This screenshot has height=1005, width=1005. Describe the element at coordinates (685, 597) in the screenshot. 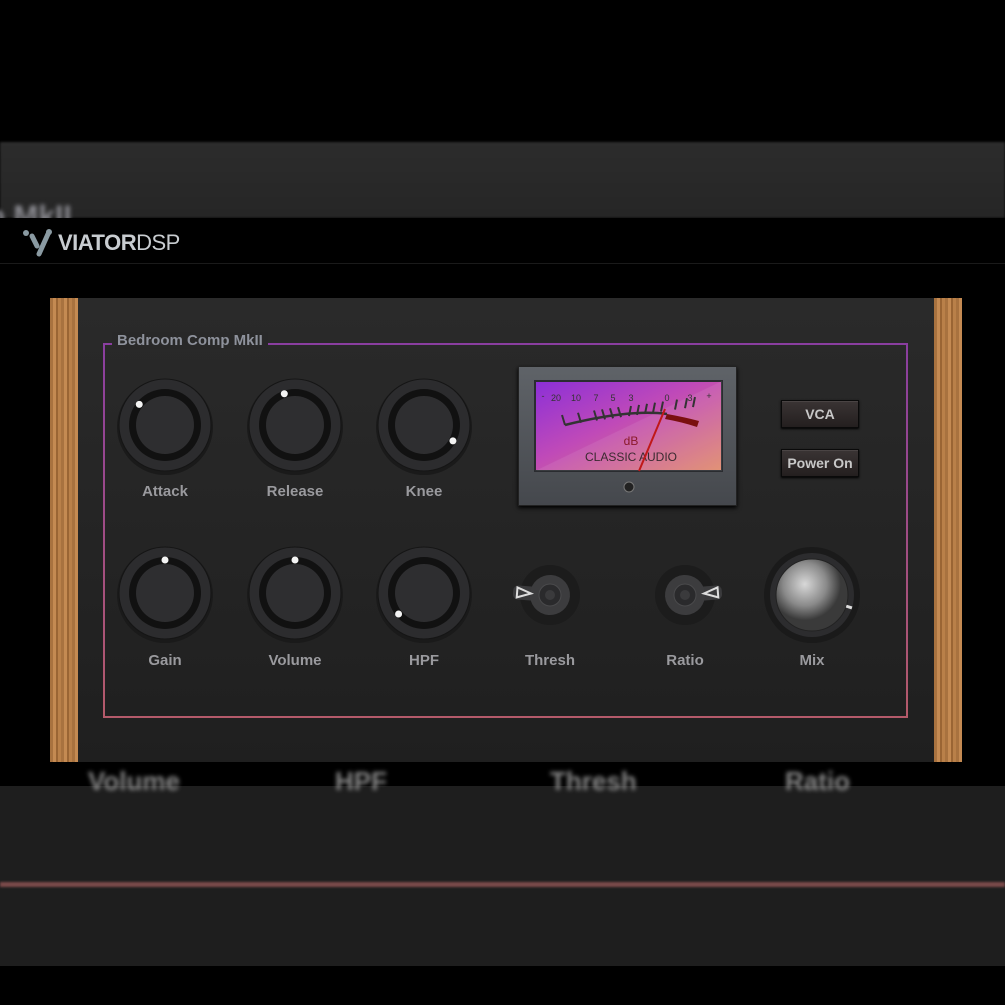

I see `switch-ratio` at that location.